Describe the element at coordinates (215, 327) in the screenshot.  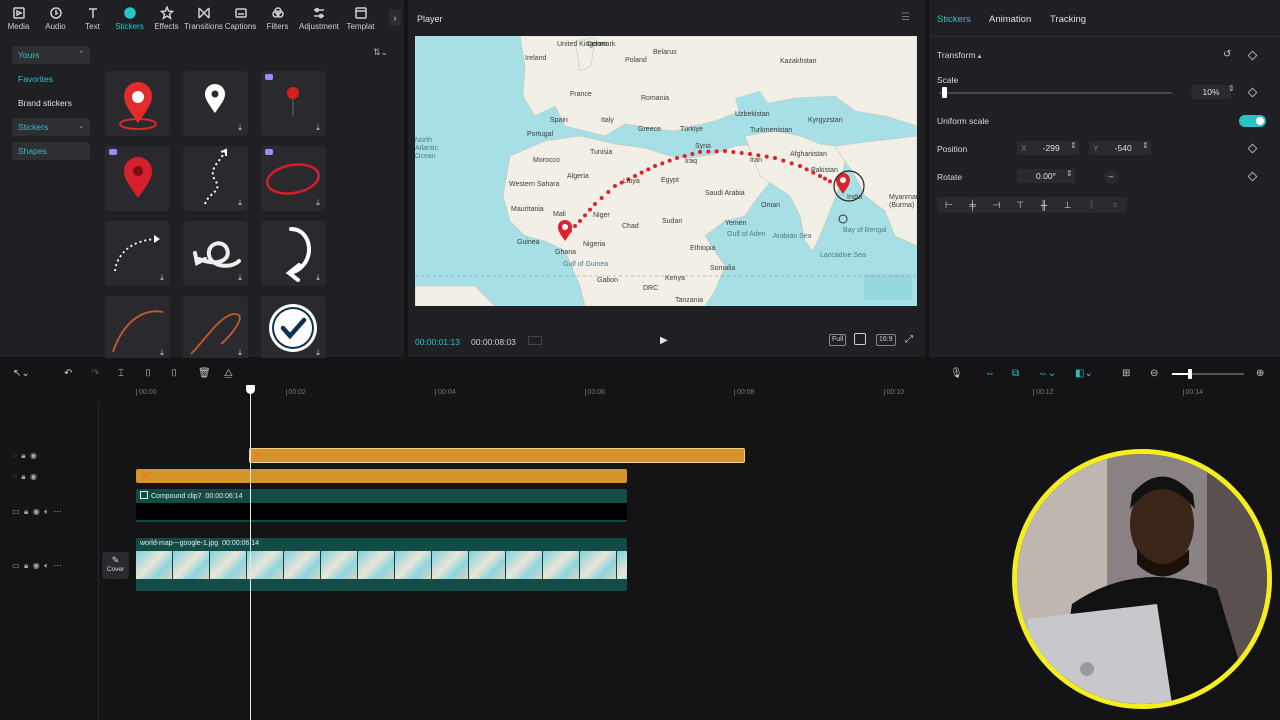
I see `sticker-orange-loop-curve: ⤓` at that location.